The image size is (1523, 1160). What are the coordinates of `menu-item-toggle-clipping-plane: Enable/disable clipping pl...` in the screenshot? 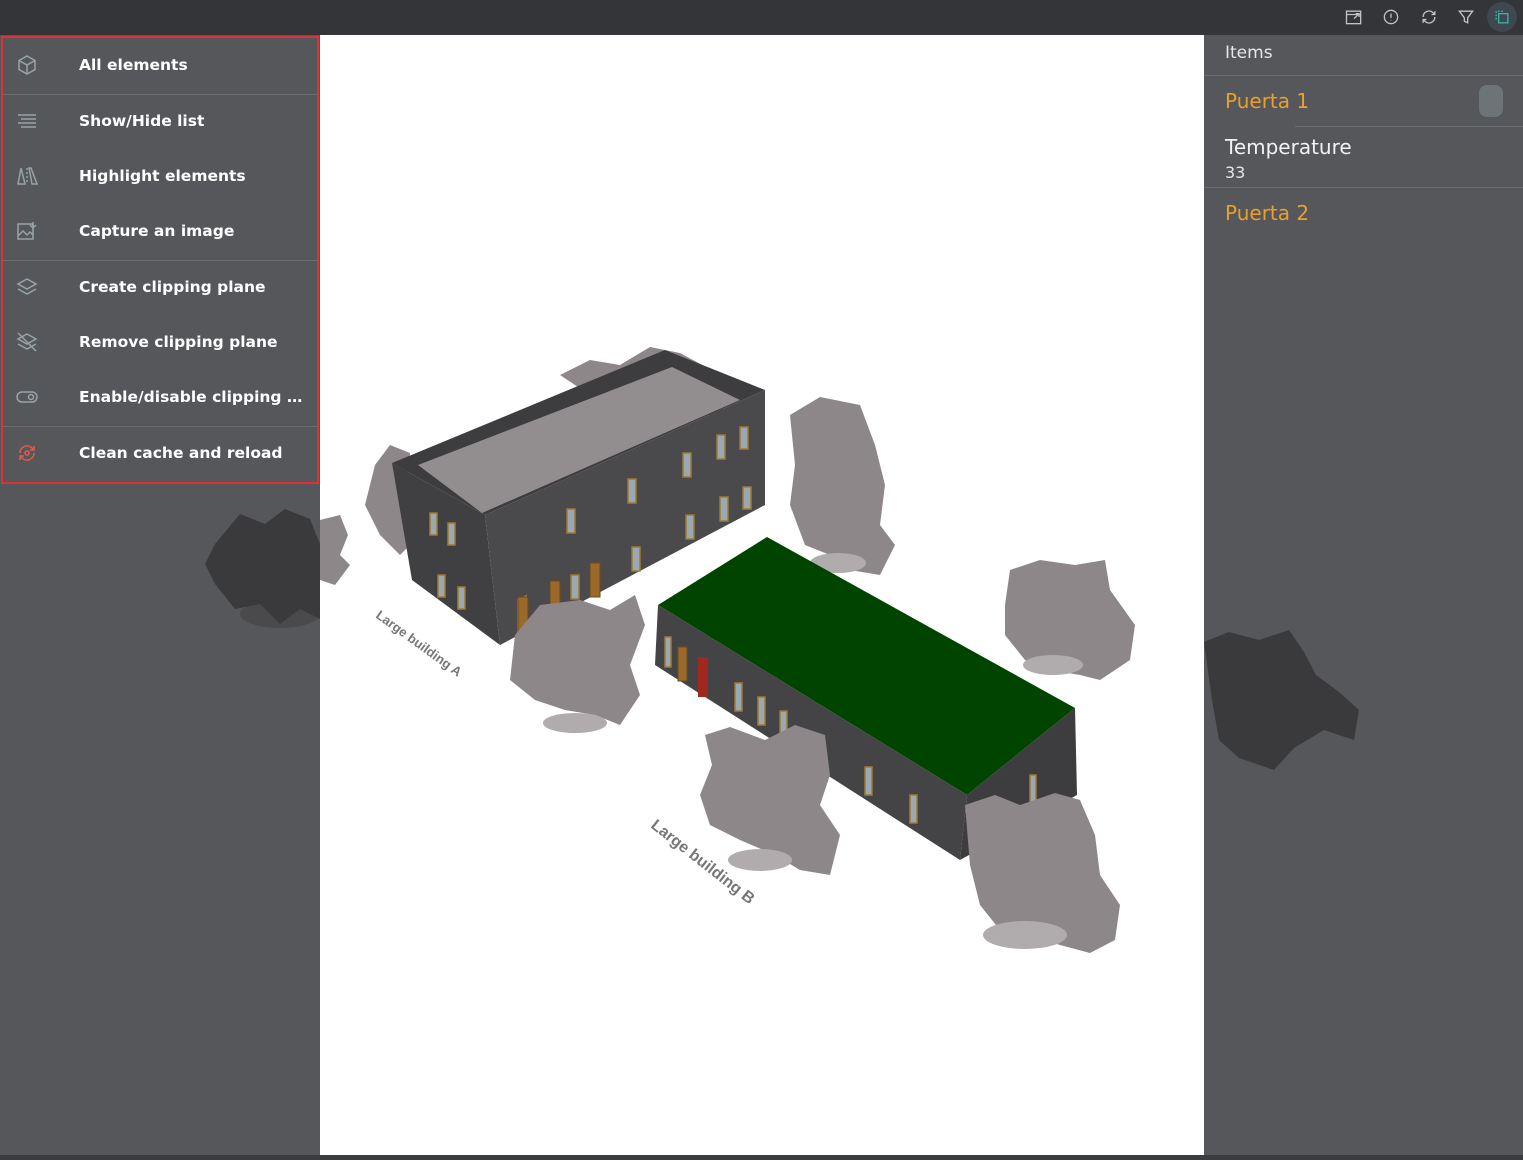 It's located at (160, 397).